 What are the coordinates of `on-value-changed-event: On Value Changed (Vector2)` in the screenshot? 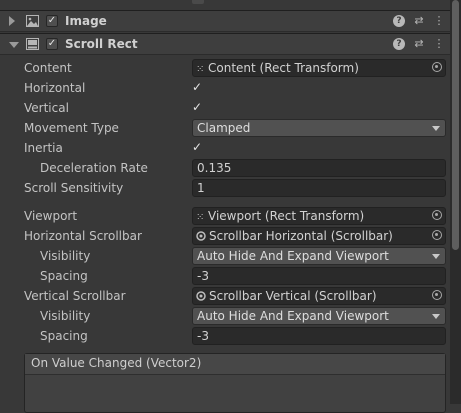 It's located at (235, 383).